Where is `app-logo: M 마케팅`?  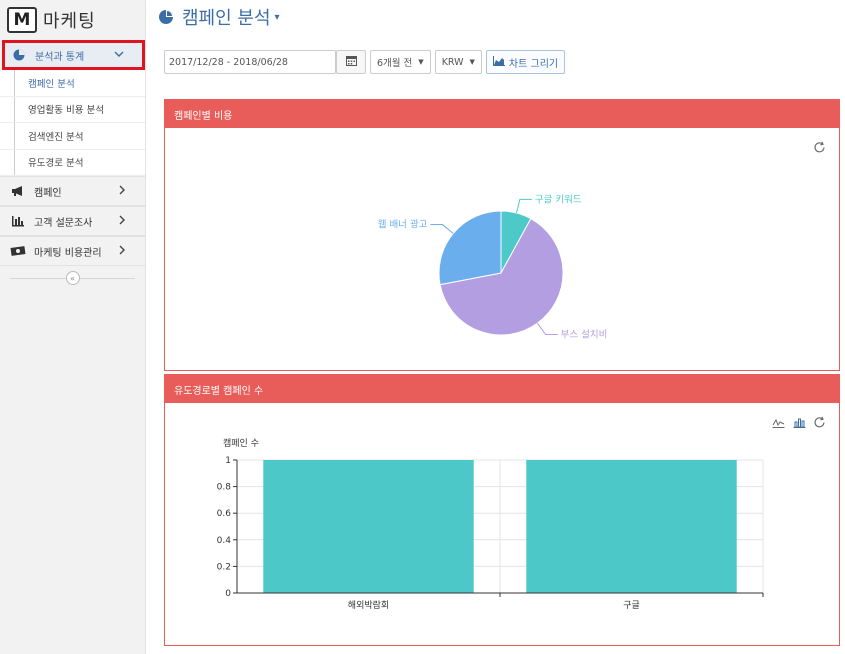
app-logo: M 마케팅 is located at coordinates (72, 20).